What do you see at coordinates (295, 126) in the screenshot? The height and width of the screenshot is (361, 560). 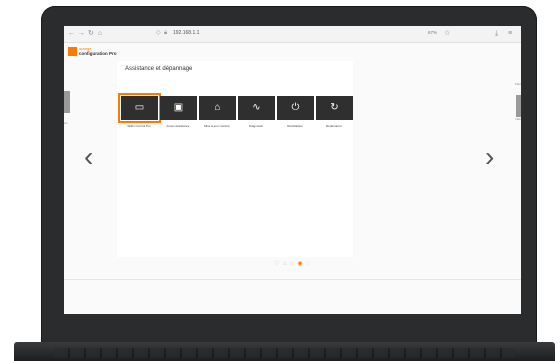 I see `tile-label-reset: Réinitialiser` at bounding box center [295, 126].